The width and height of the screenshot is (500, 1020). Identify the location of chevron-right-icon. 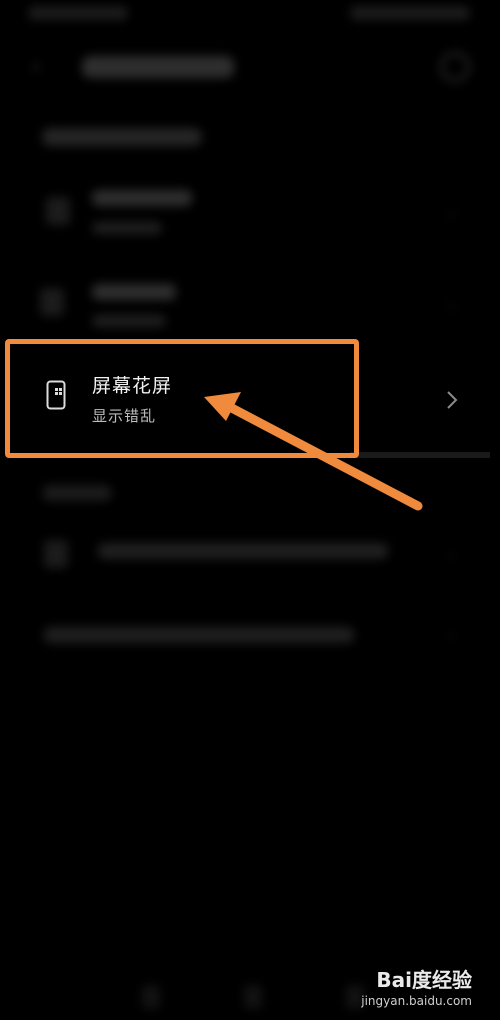
(452, 400).